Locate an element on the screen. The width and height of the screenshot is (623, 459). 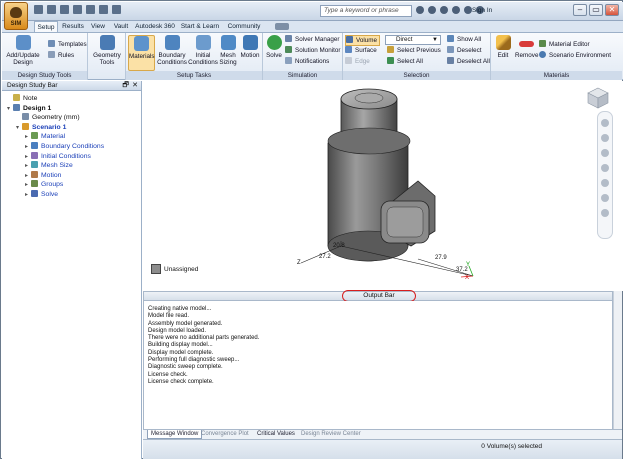
tree-node-mesh-size: ▸ Mesh Size is located at coordinates (71, 166).